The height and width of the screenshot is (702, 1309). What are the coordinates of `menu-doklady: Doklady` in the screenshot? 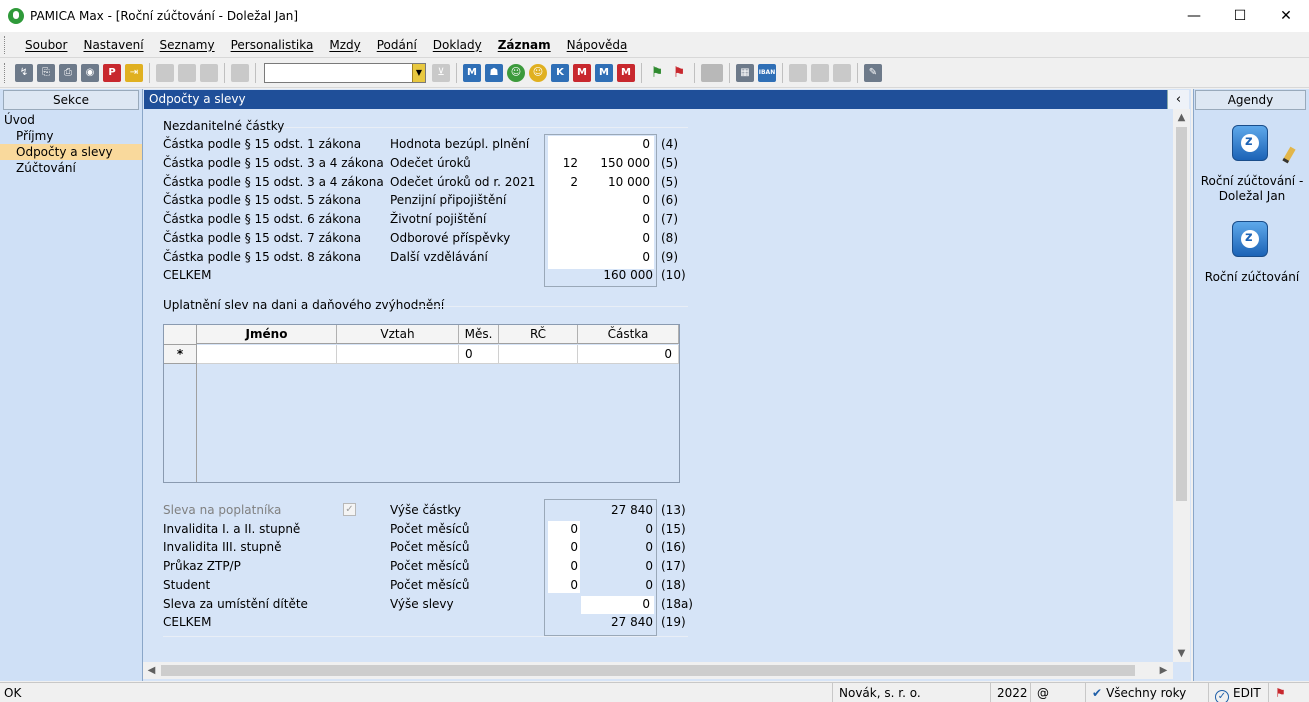 It's located at (457, 45).